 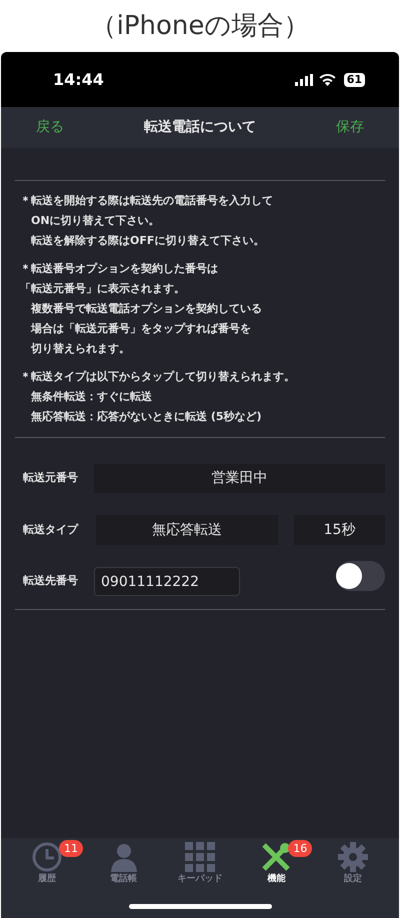 What do you see at coordinates (119, 269) in the screenshot?
I see `note-line: ＊転送番号オプションを契約した番号は` at bounding box center [119, 269].